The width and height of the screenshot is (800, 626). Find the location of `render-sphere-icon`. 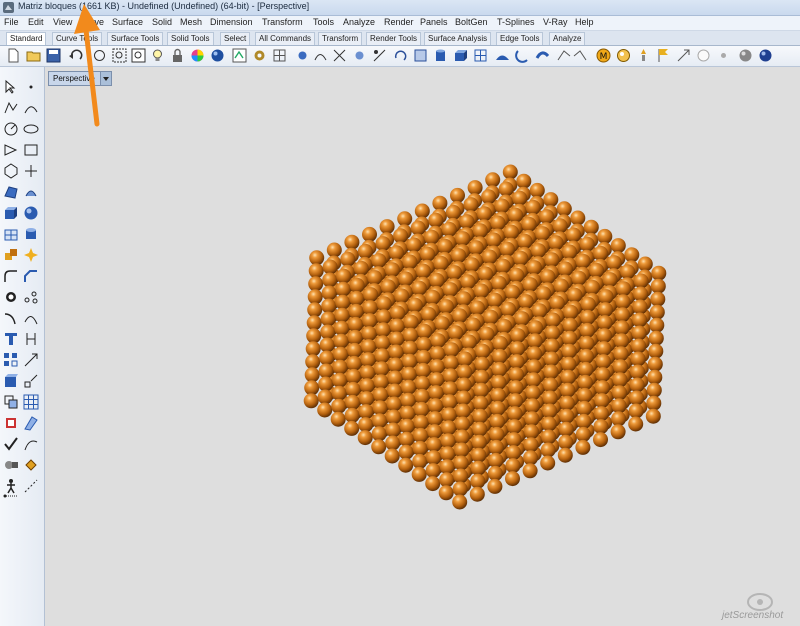

render-sphere-icon is located at coordinates (217, 55).